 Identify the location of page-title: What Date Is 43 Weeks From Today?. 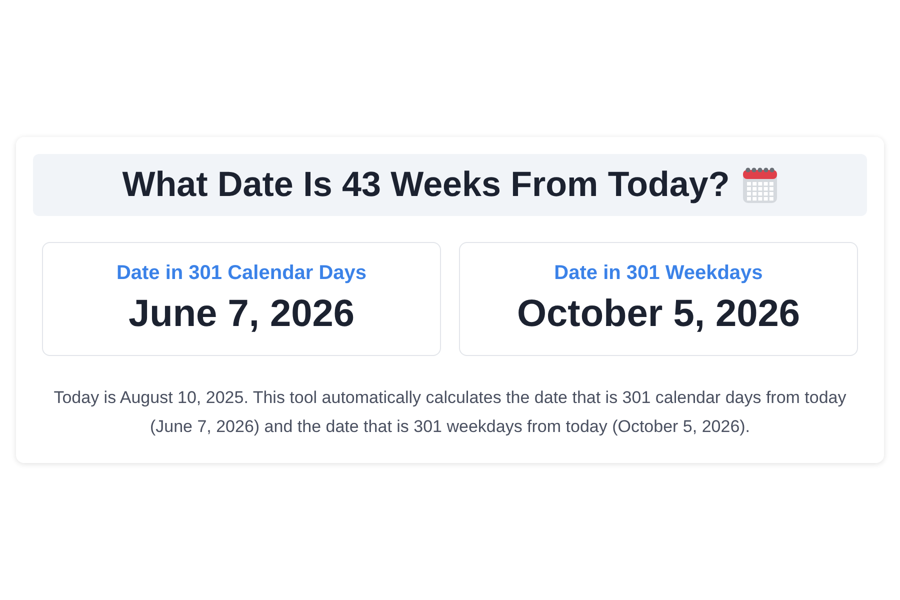
(426, 184).